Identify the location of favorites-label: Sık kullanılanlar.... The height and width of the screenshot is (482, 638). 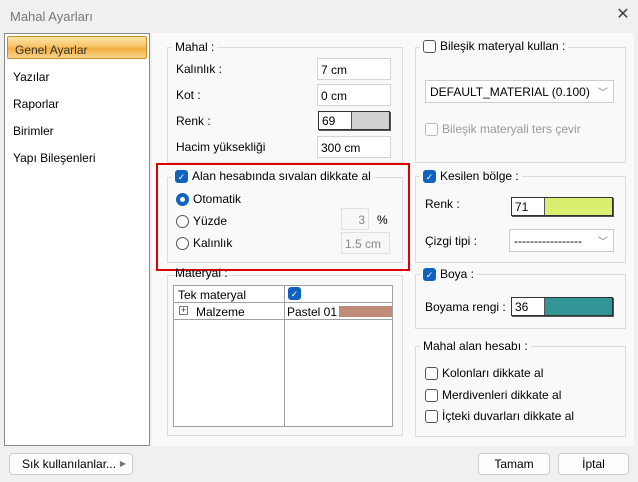
(69, 464).